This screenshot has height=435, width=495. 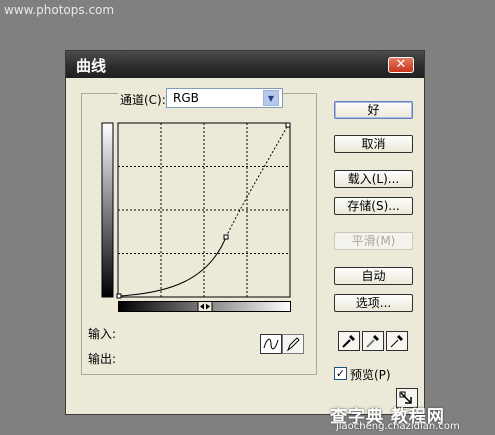 I want to click on black-eyedropper-button, so click(x=349, y=341).